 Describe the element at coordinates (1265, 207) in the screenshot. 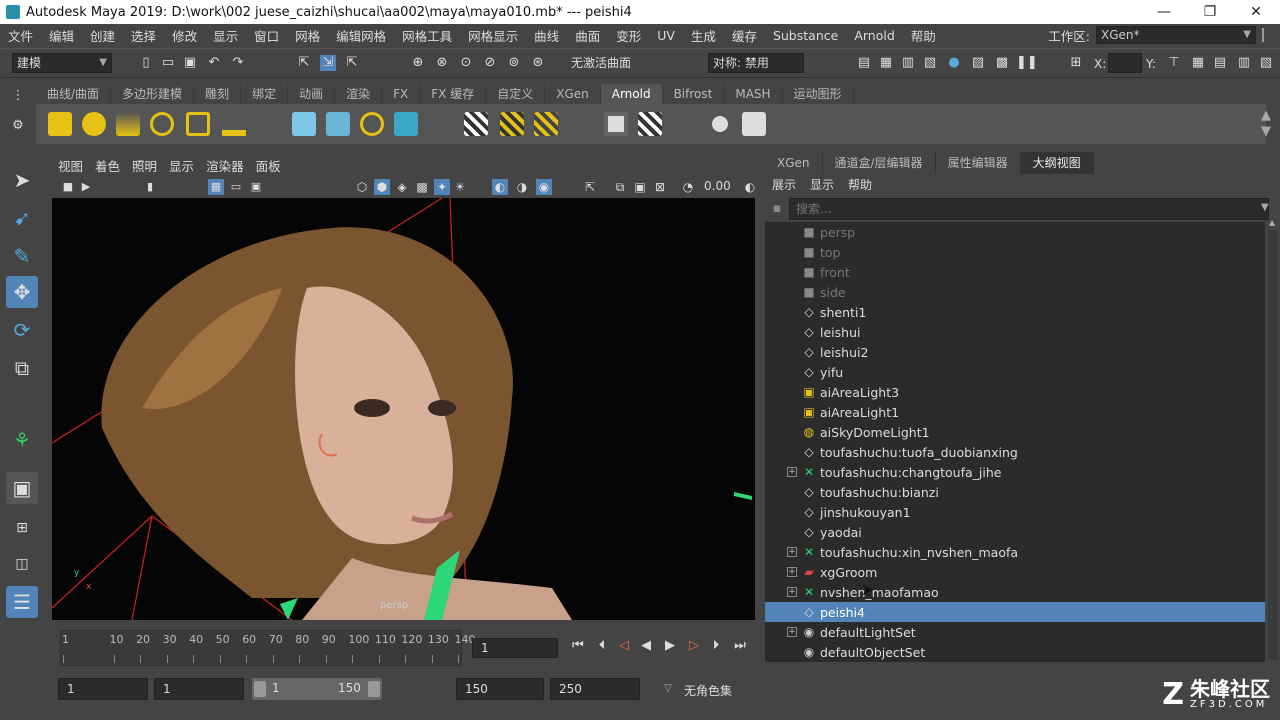

I see `search-options-chevron-icon: ▼` at that location.